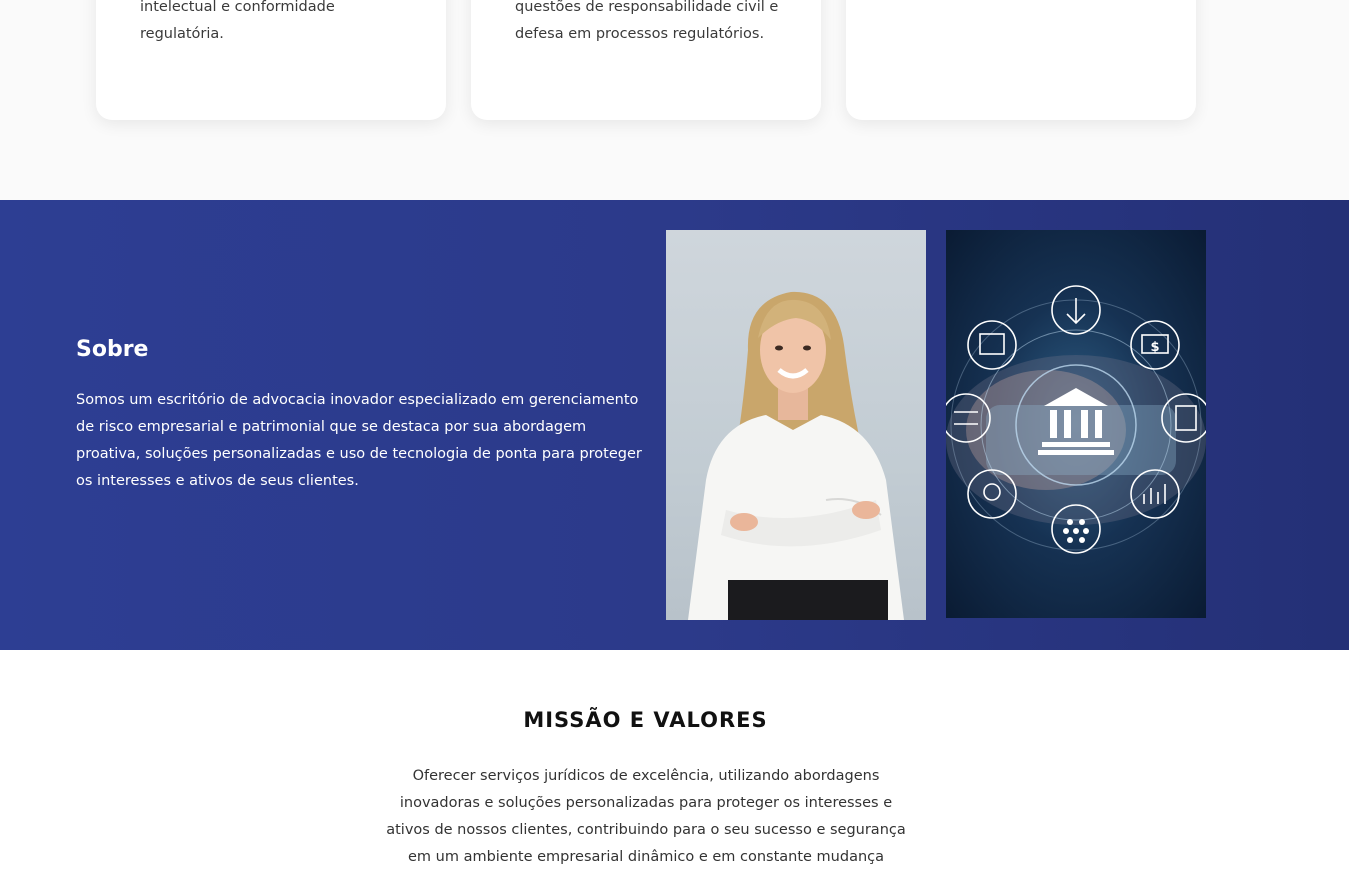  Describe the element at coordinates (645, 720) in the screenshot. I see `mission-title: MISSÃO E VALORES` at that location.